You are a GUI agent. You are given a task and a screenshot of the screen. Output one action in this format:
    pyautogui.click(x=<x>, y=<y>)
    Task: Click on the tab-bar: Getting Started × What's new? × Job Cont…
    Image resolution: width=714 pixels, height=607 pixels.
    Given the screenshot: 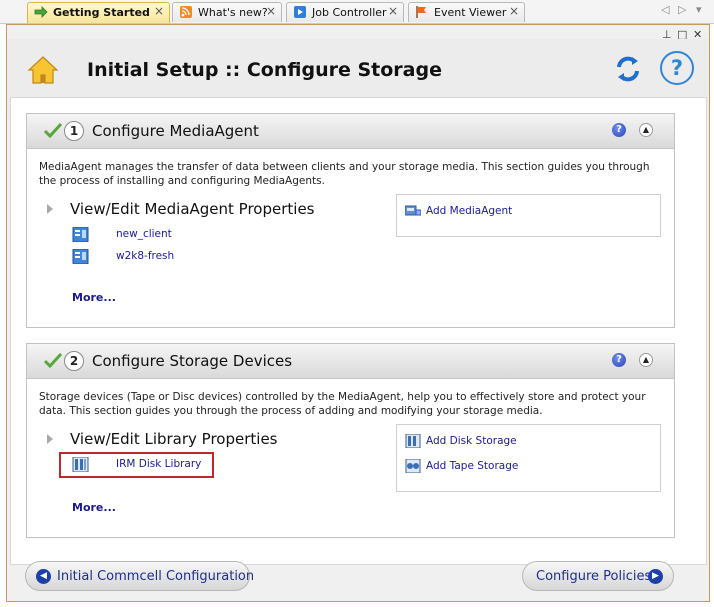 What is the action you would take?
    pyautogui.click(x=357, y=12)
    